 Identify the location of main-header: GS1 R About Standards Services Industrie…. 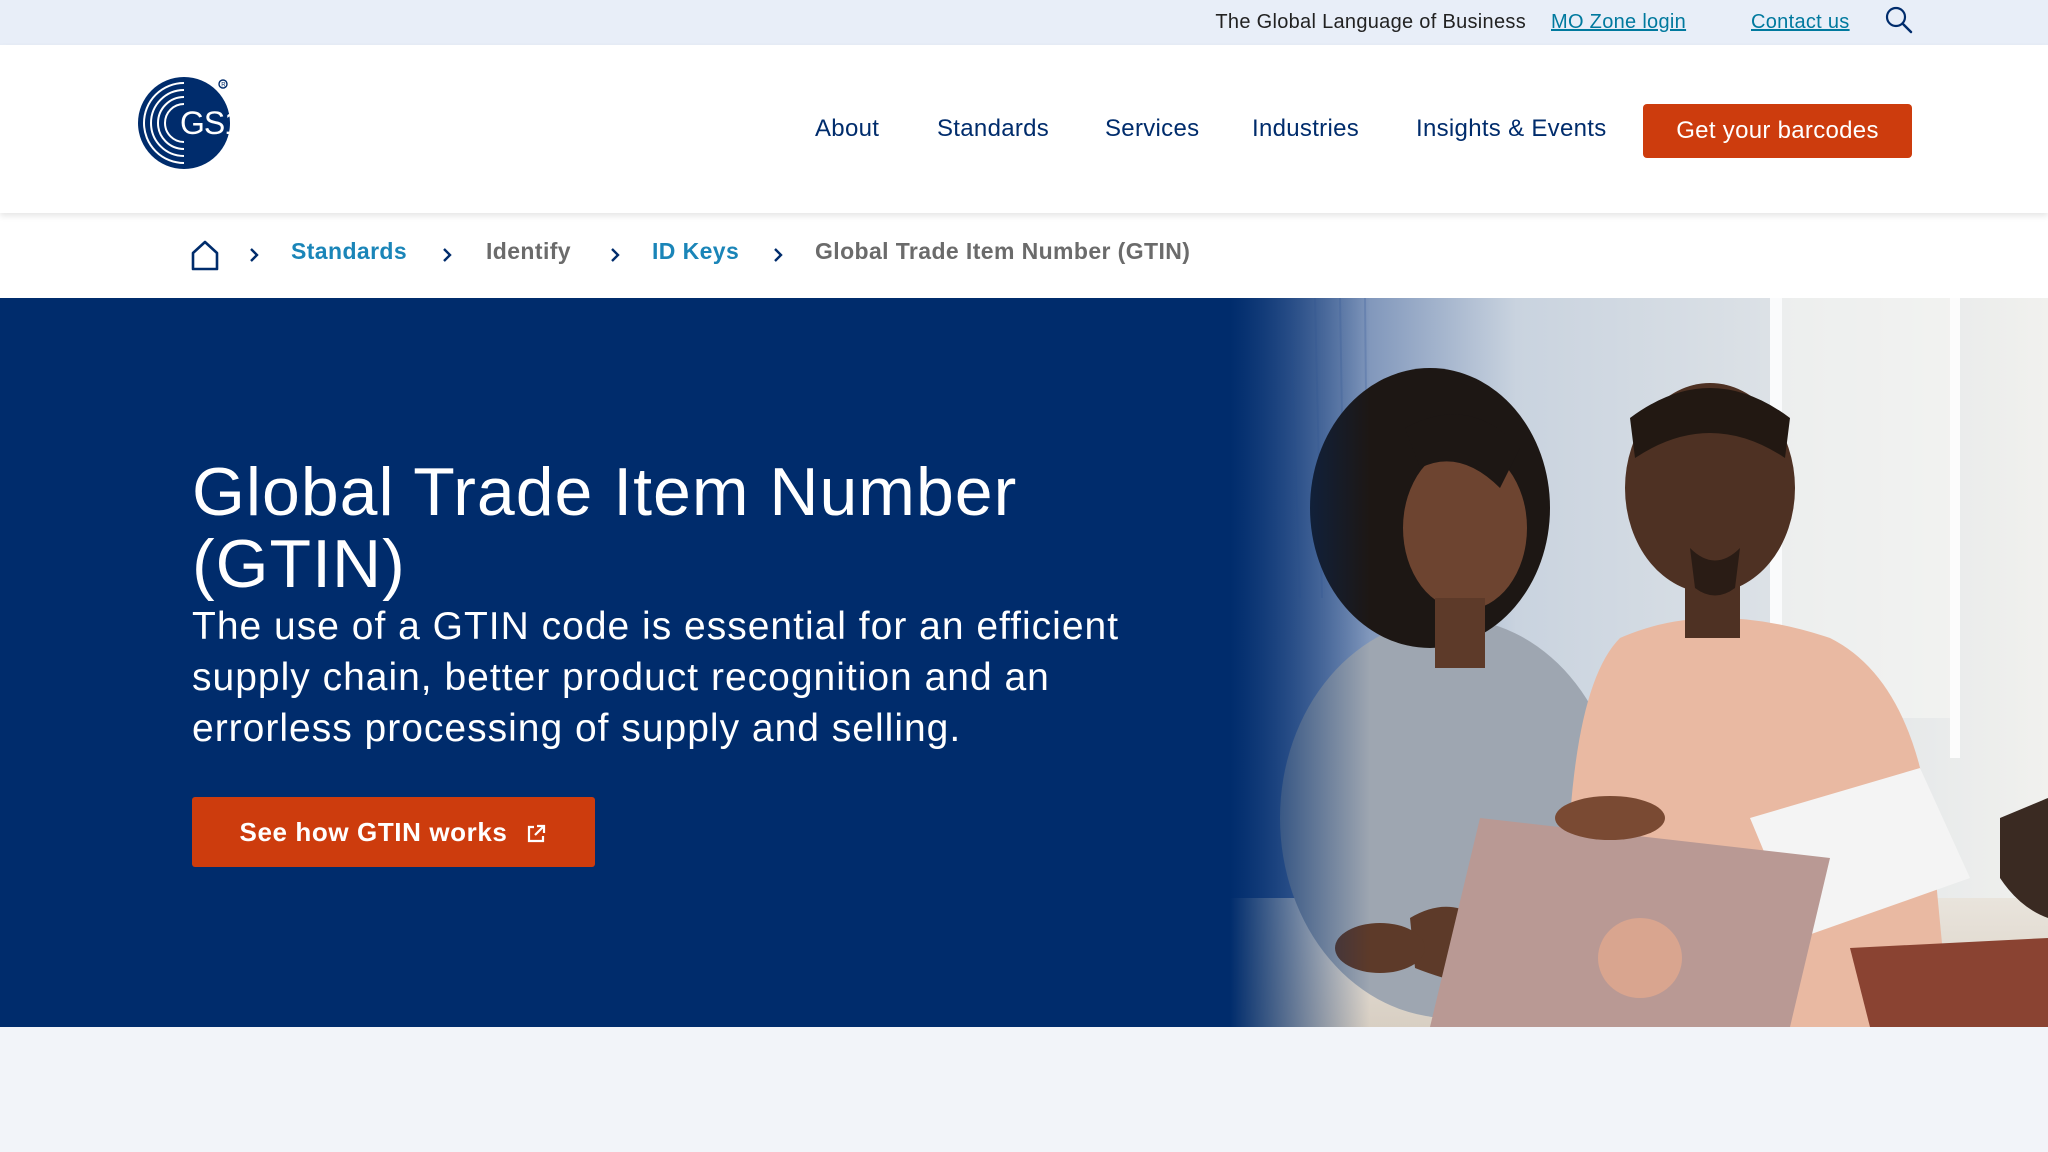
(1024, 129).